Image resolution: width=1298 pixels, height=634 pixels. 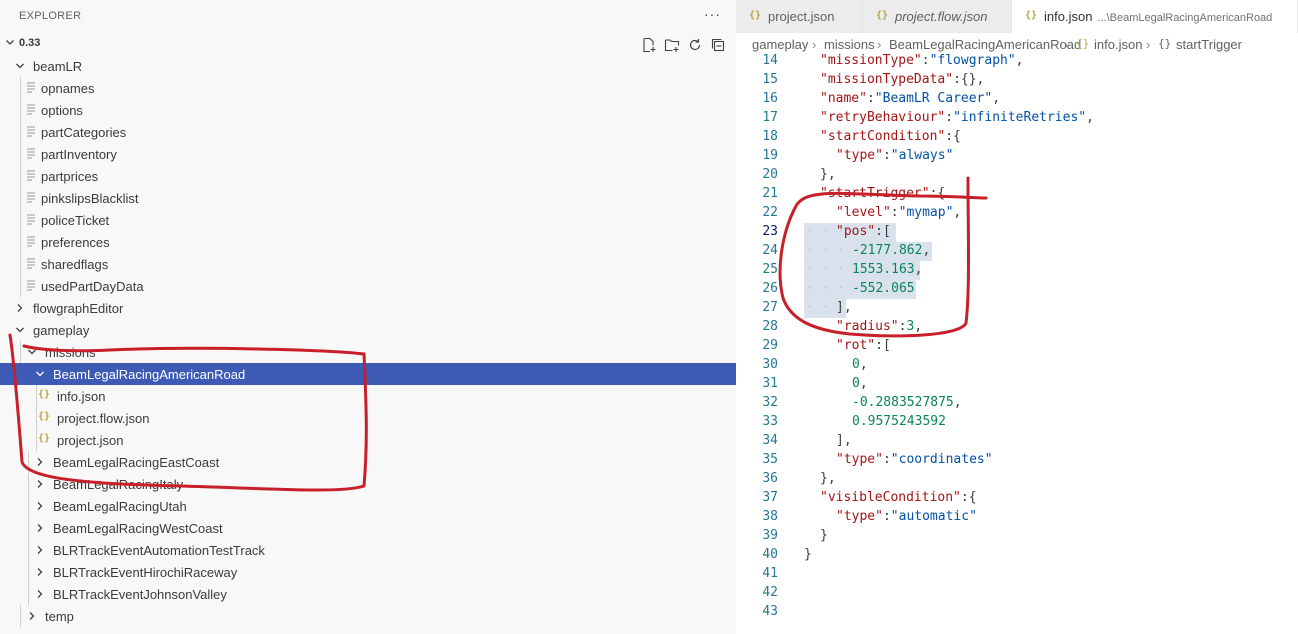 What do you see at coordinates (890, 497) in the screenshot?
I see `code-token: "visibleCondition"` at bounding box center [890, 497].